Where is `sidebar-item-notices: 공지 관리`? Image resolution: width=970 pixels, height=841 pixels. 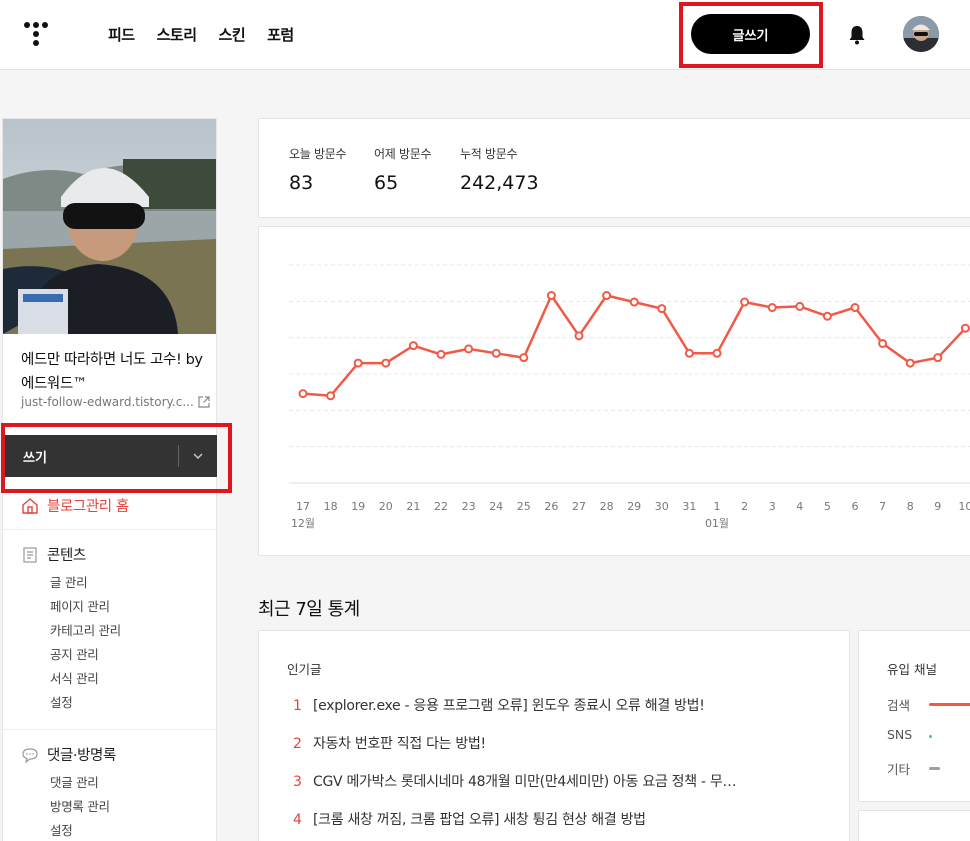
sidebar-item-notices: 공지 관리 is located at coordinates (133, 655).